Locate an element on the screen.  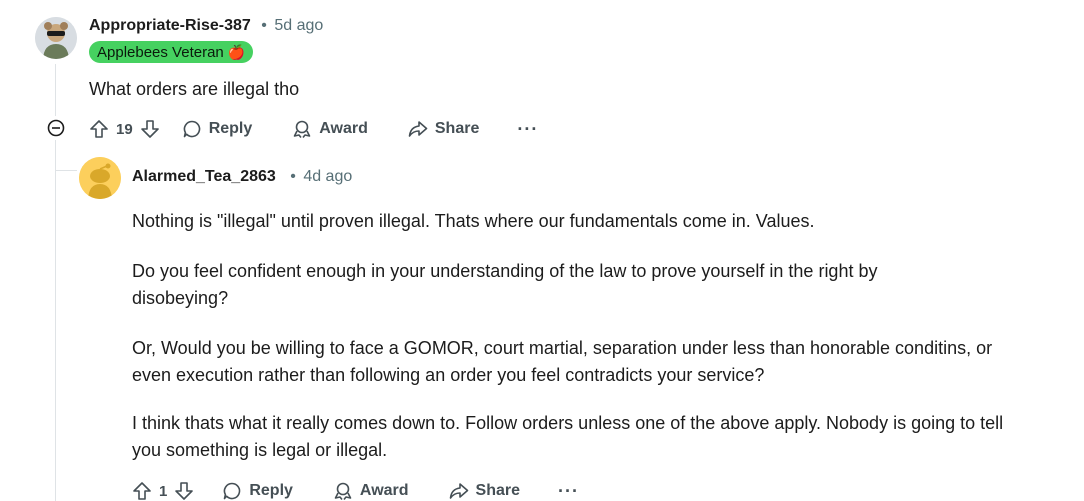
comment-header: Alarmed_Tea_2863 • 4d ago is located at coordinates (242, 177).